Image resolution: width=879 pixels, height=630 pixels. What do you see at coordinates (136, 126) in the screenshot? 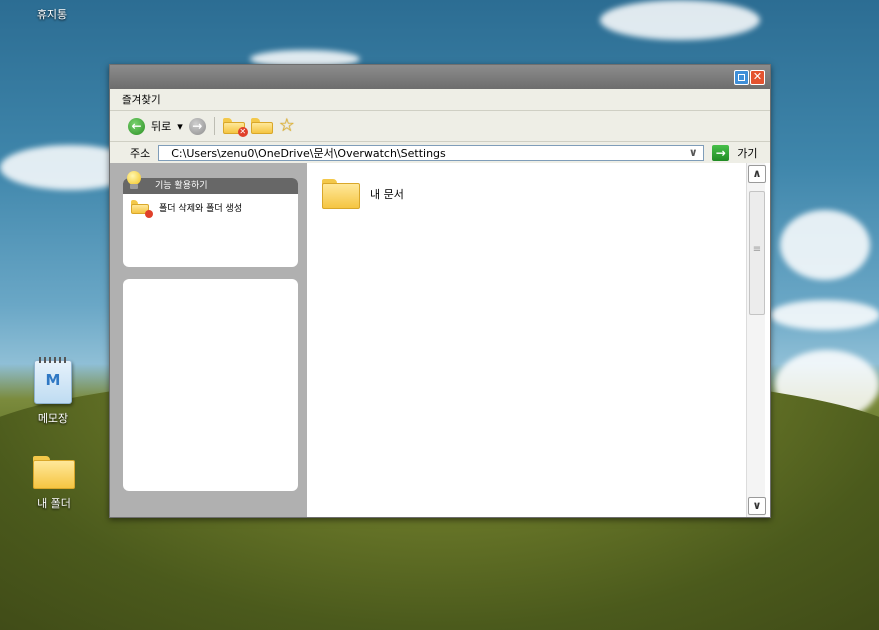
I see `back-arrow-icon: ←` at bounding box center [136, 126].